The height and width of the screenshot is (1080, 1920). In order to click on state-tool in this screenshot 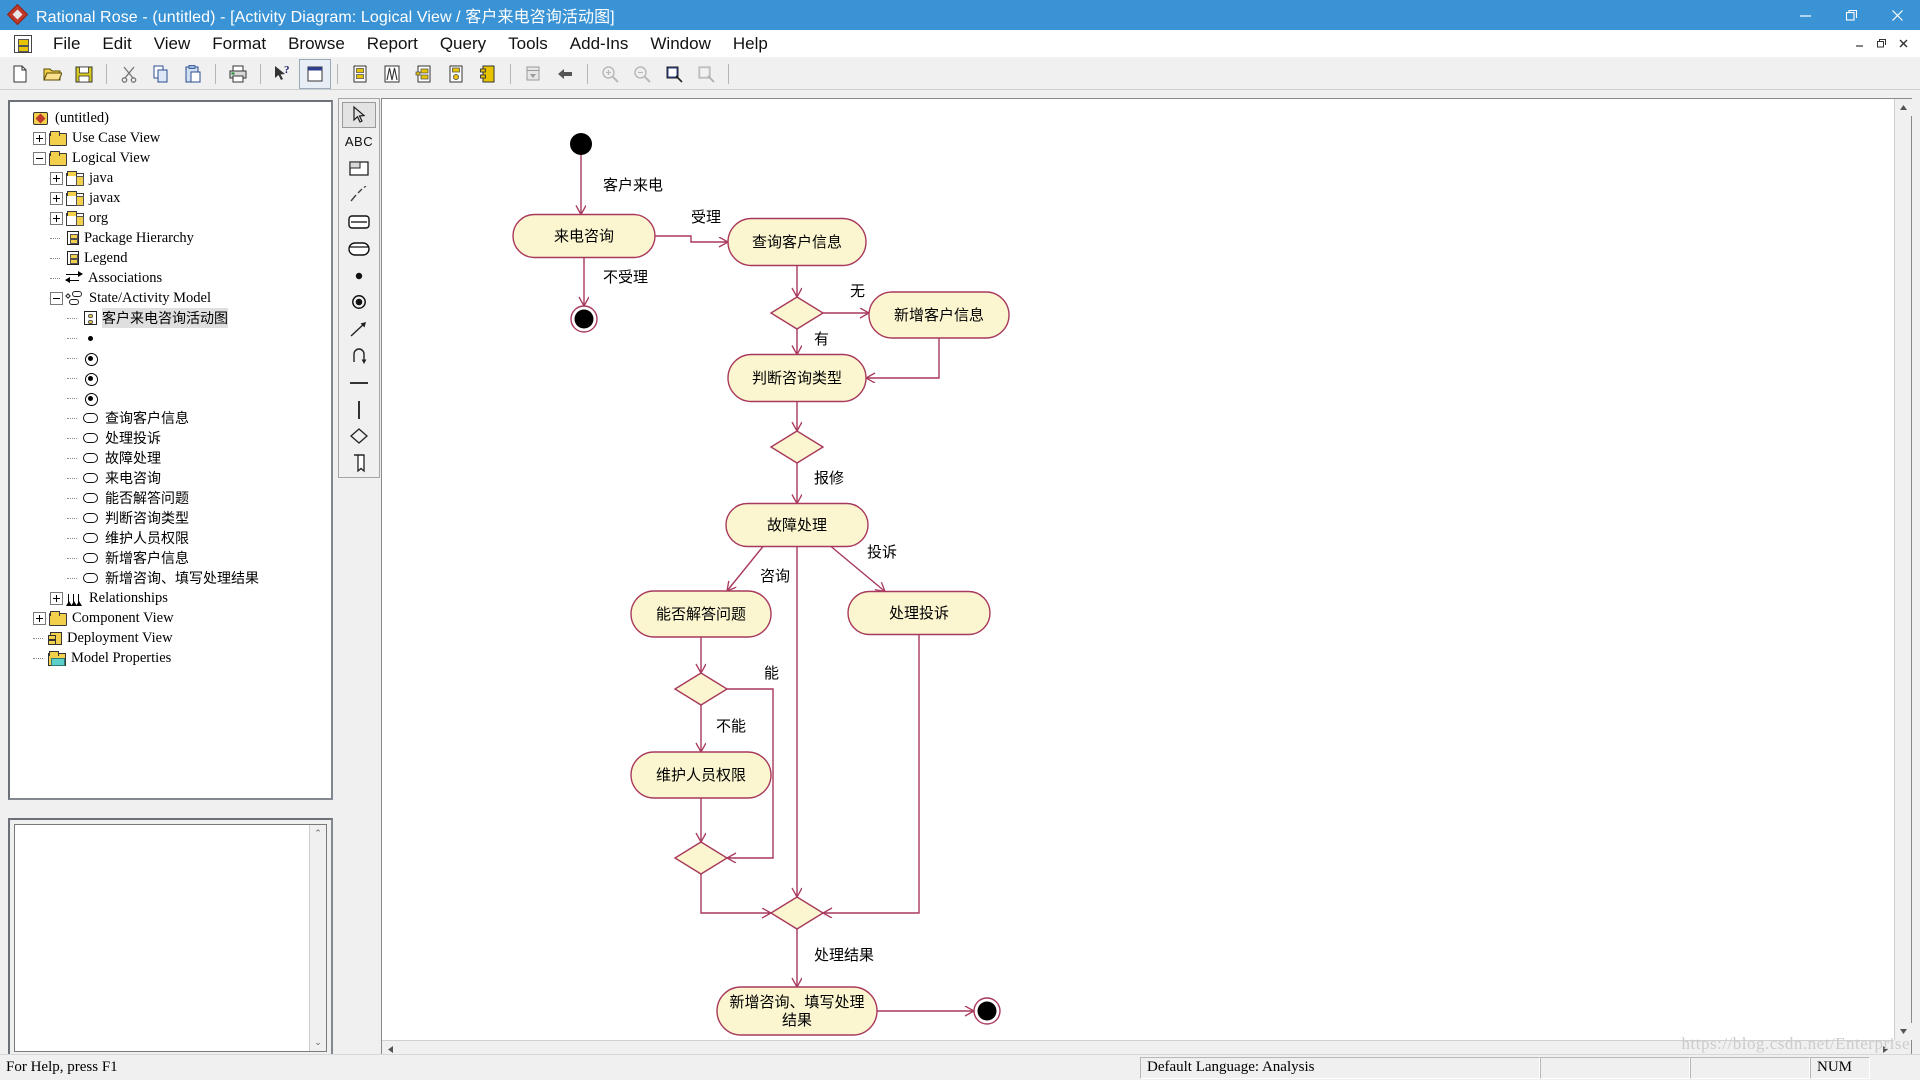, I will do `click(359, 222)`.